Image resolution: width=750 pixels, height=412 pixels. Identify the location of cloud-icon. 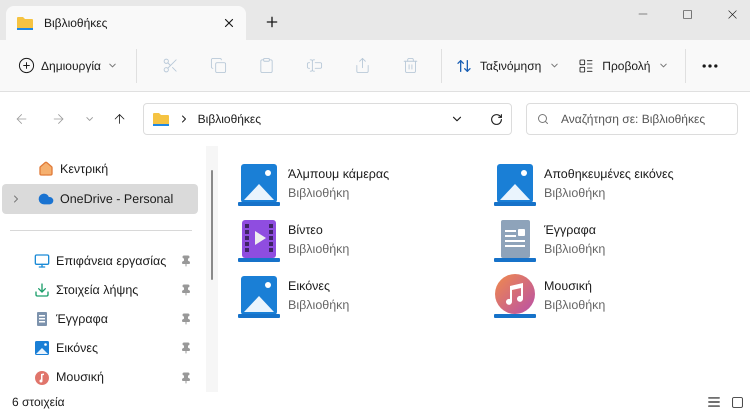
(46, 198).